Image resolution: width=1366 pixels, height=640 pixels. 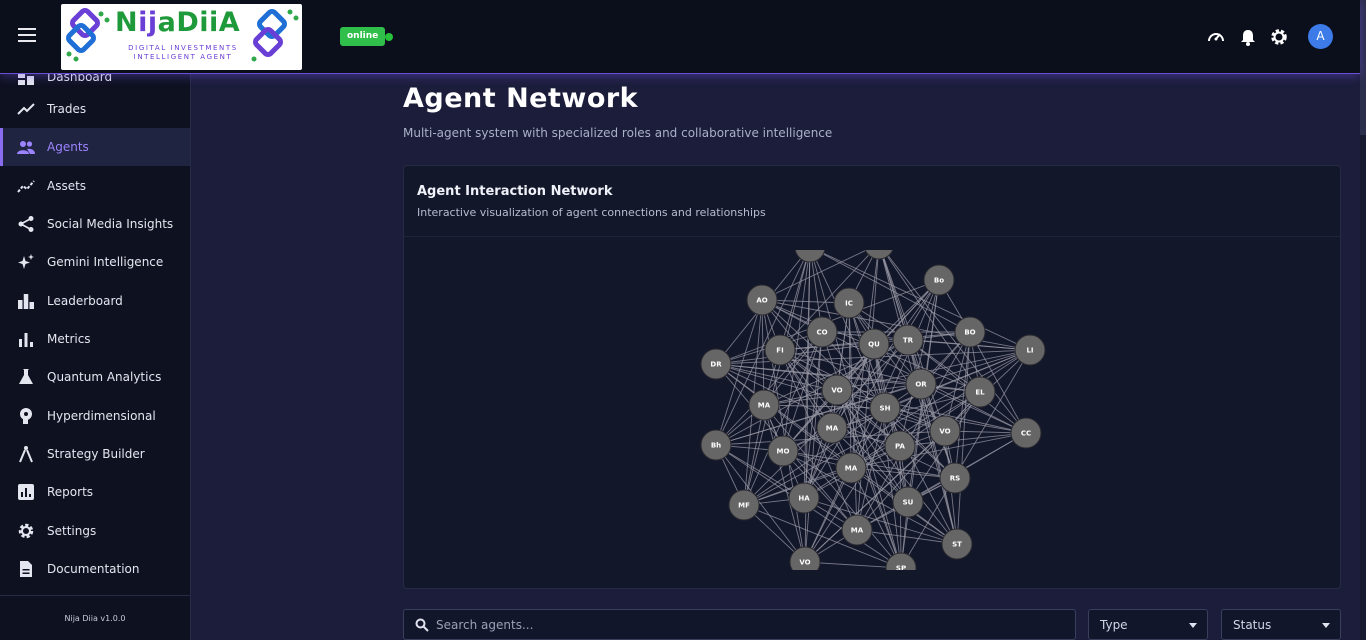 What do you see at coordinates (1281, 624) in the screenshot?
I see `status-filter-select: Status` at bounding box center [1281, 624].